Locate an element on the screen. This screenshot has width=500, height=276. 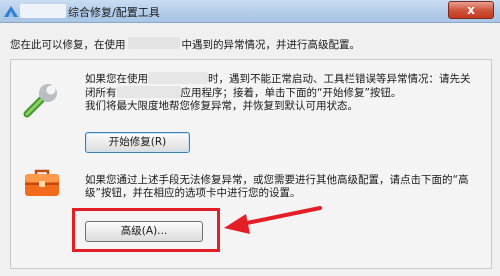
repair-line-3: 我们将最大限度地帮您修复异常，并恢复到默认可用状态。 is located at coordinates (221, 106).